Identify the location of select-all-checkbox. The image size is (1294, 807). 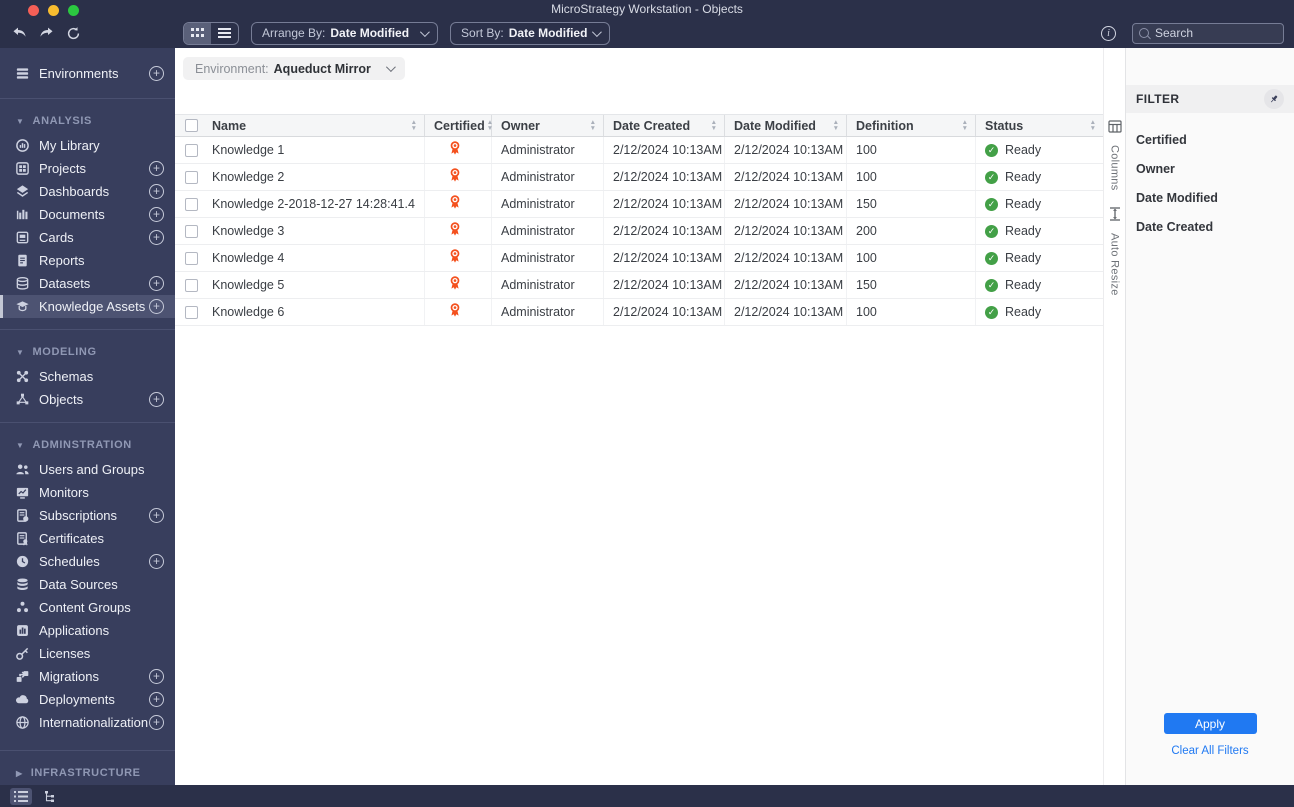
(191, 125).